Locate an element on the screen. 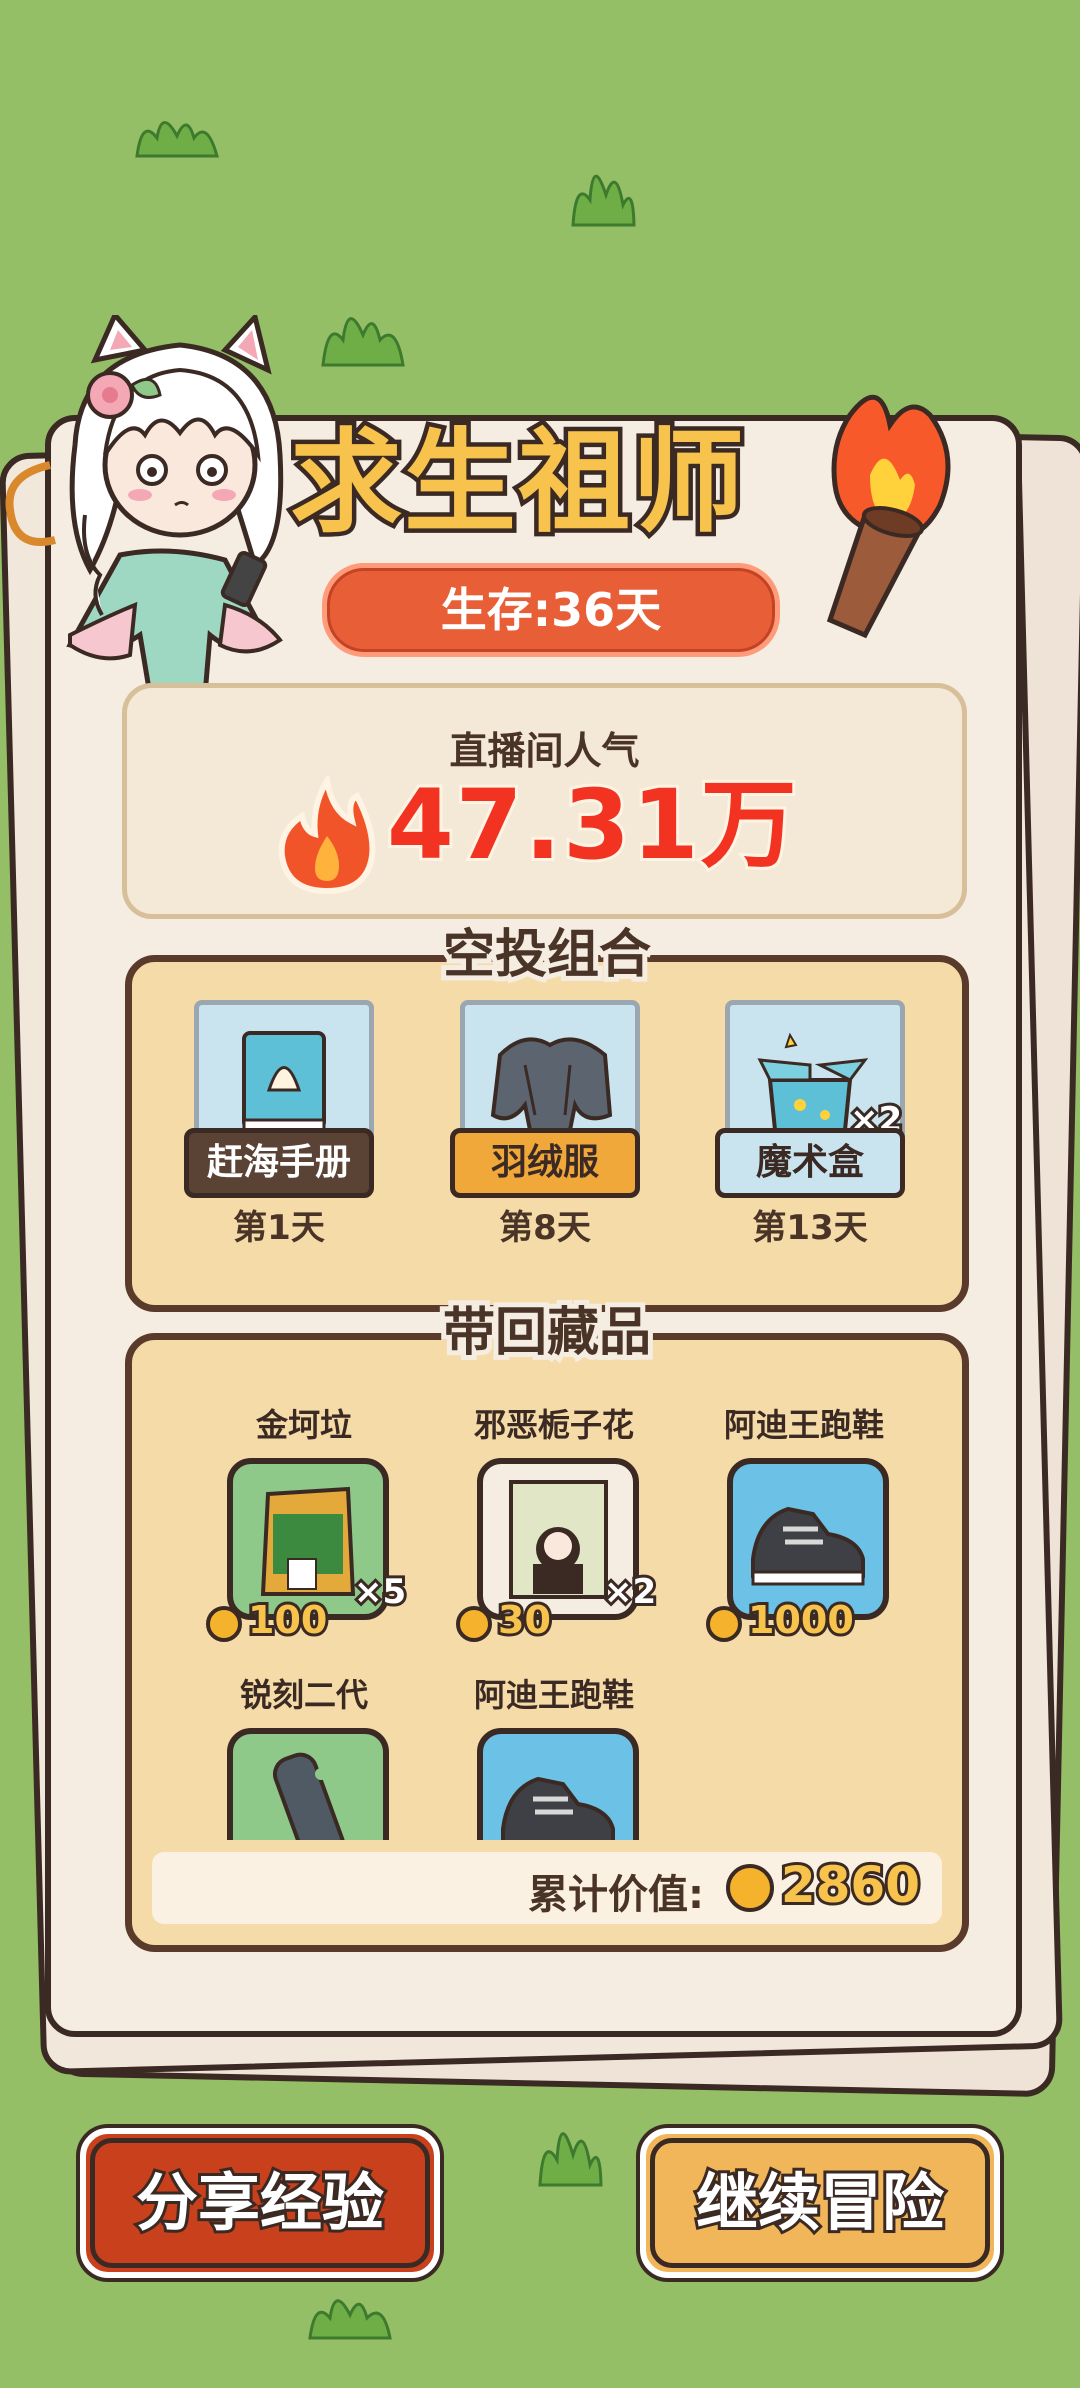  popularity-panel: 直播间人气 47.31万 is located at coordinates (544, 801).